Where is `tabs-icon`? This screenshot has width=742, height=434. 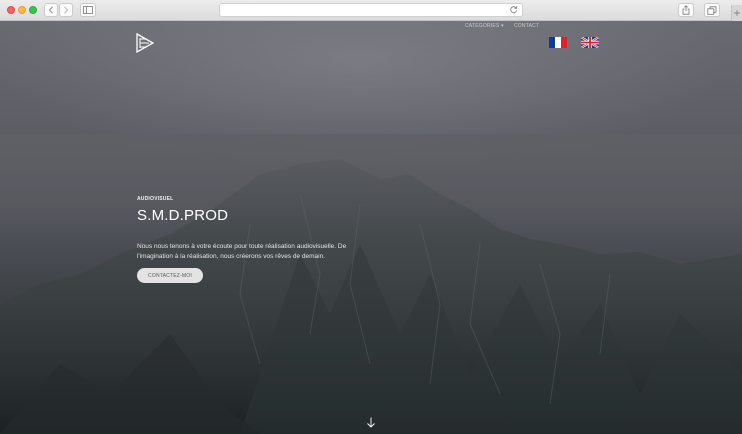 tabs-icon is located at coordinates (712, 10).